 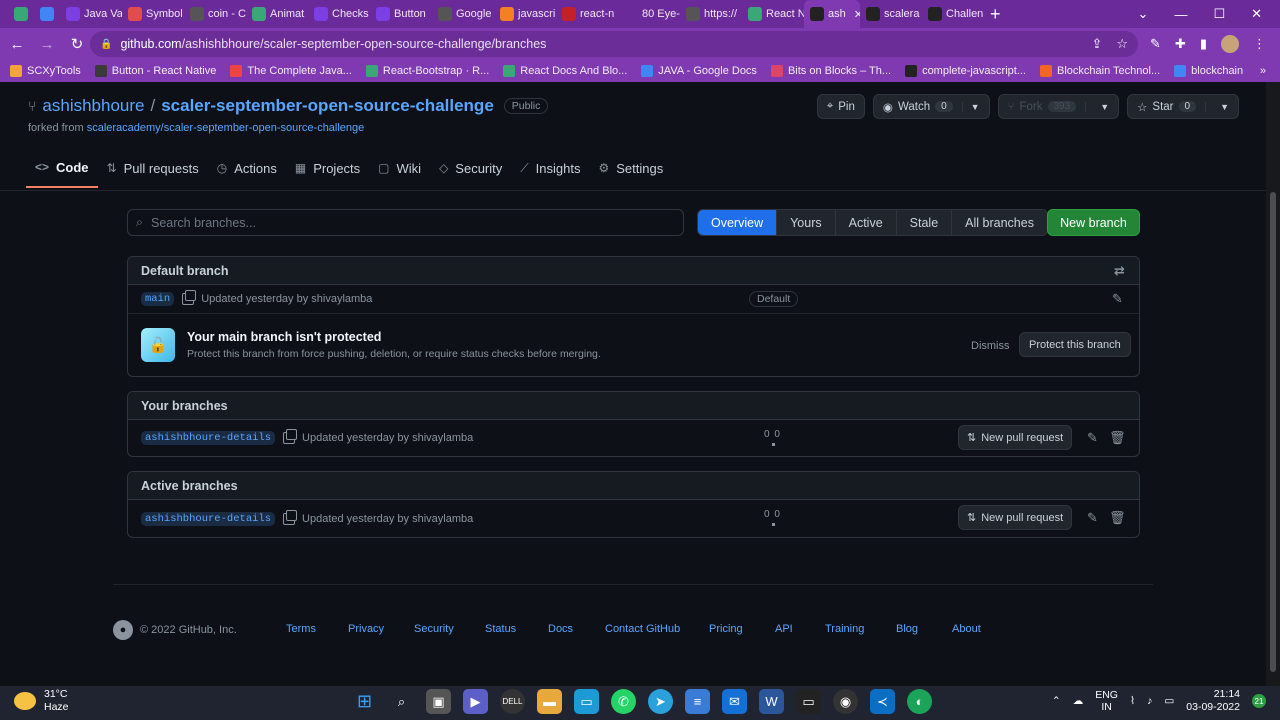 I want to click on footer-link-blog: Blog, so click(x=907, y=629).